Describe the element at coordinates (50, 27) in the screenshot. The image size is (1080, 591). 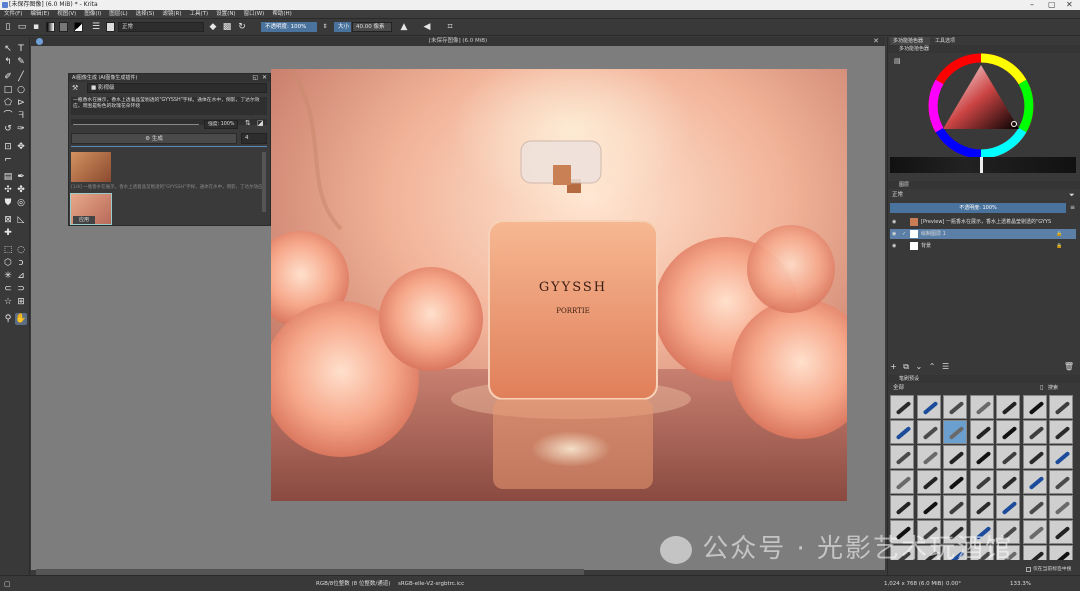
I see `gradient-swatch` at that location.